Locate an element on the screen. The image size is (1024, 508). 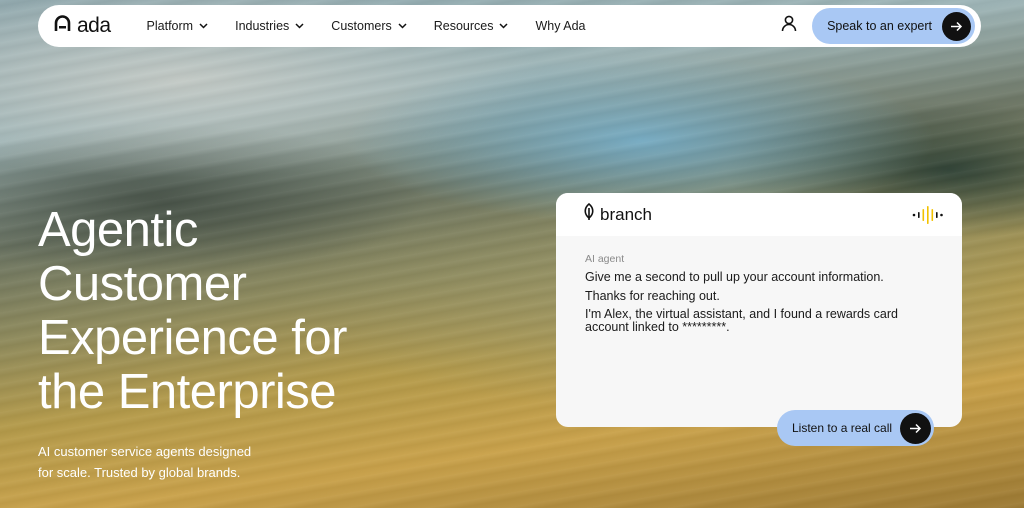
chat-card-header: branch is located at coordinates (759, 214).